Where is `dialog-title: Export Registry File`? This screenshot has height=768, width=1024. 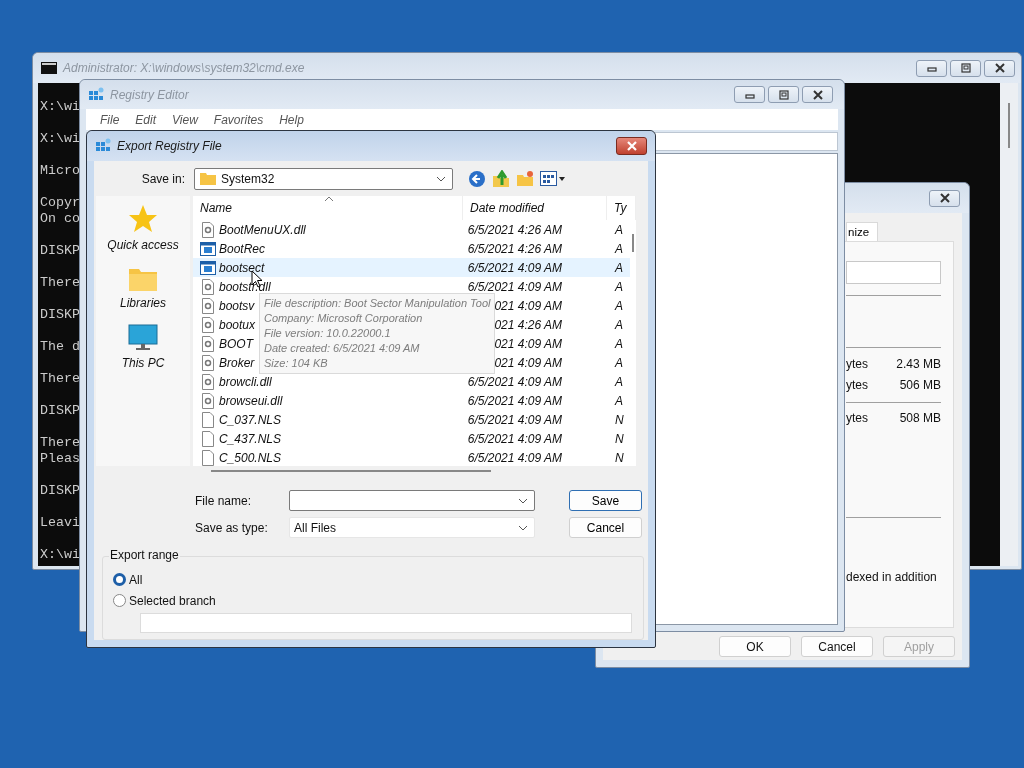 dialog-title: Export Registry File is located at coordinates (169, 146).